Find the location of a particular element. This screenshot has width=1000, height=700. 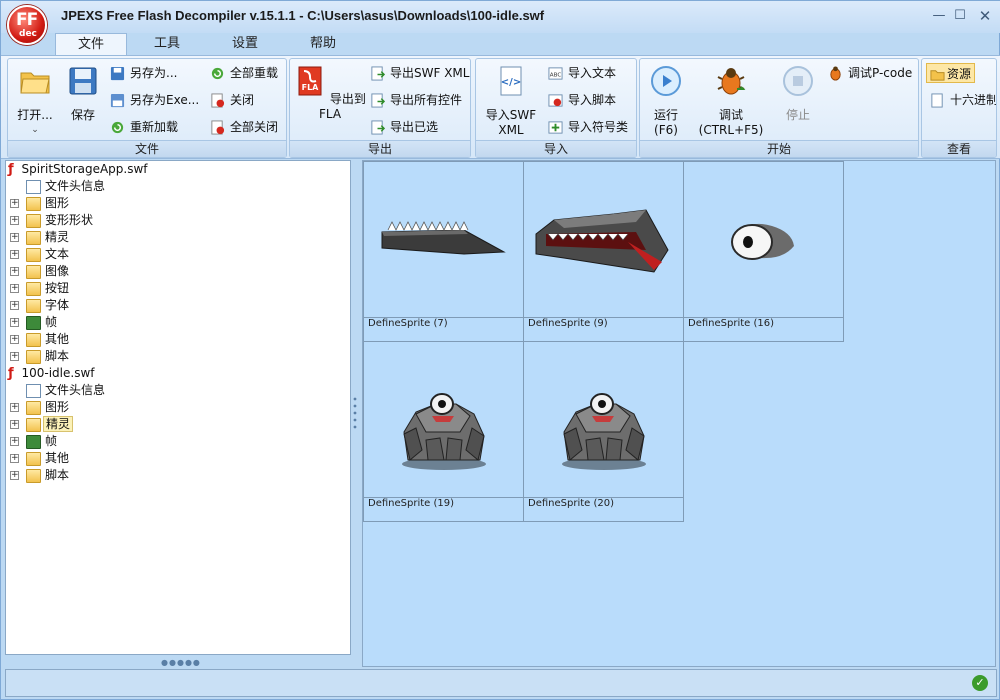

import-swf-xml-button: </> 导入SWF XML is located at coordinates (511, 101).